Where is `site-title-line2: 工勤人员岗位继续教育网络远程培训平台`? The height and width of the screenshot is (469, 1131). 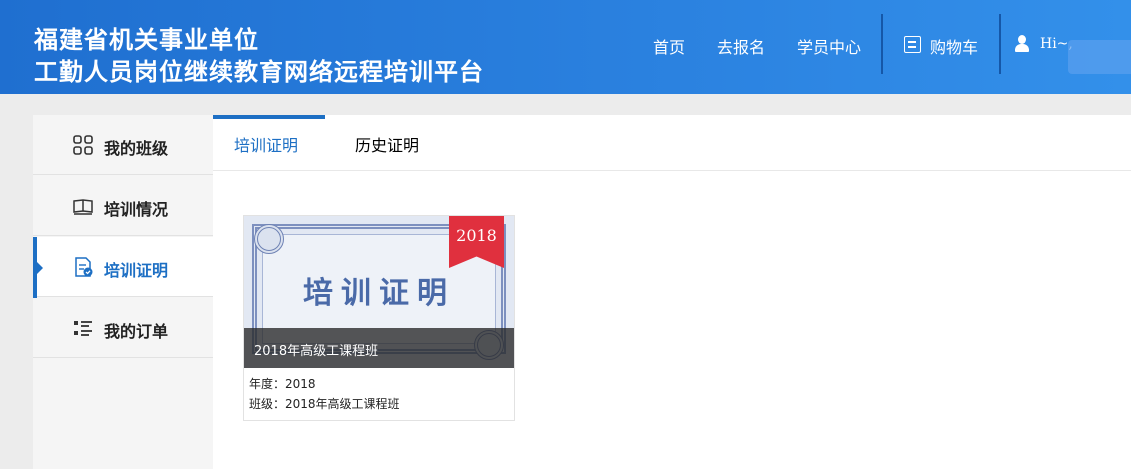
site-title-line2: 工勤人员岗位继续教育网络远程培训平台 is located at coordinates (259, 72).